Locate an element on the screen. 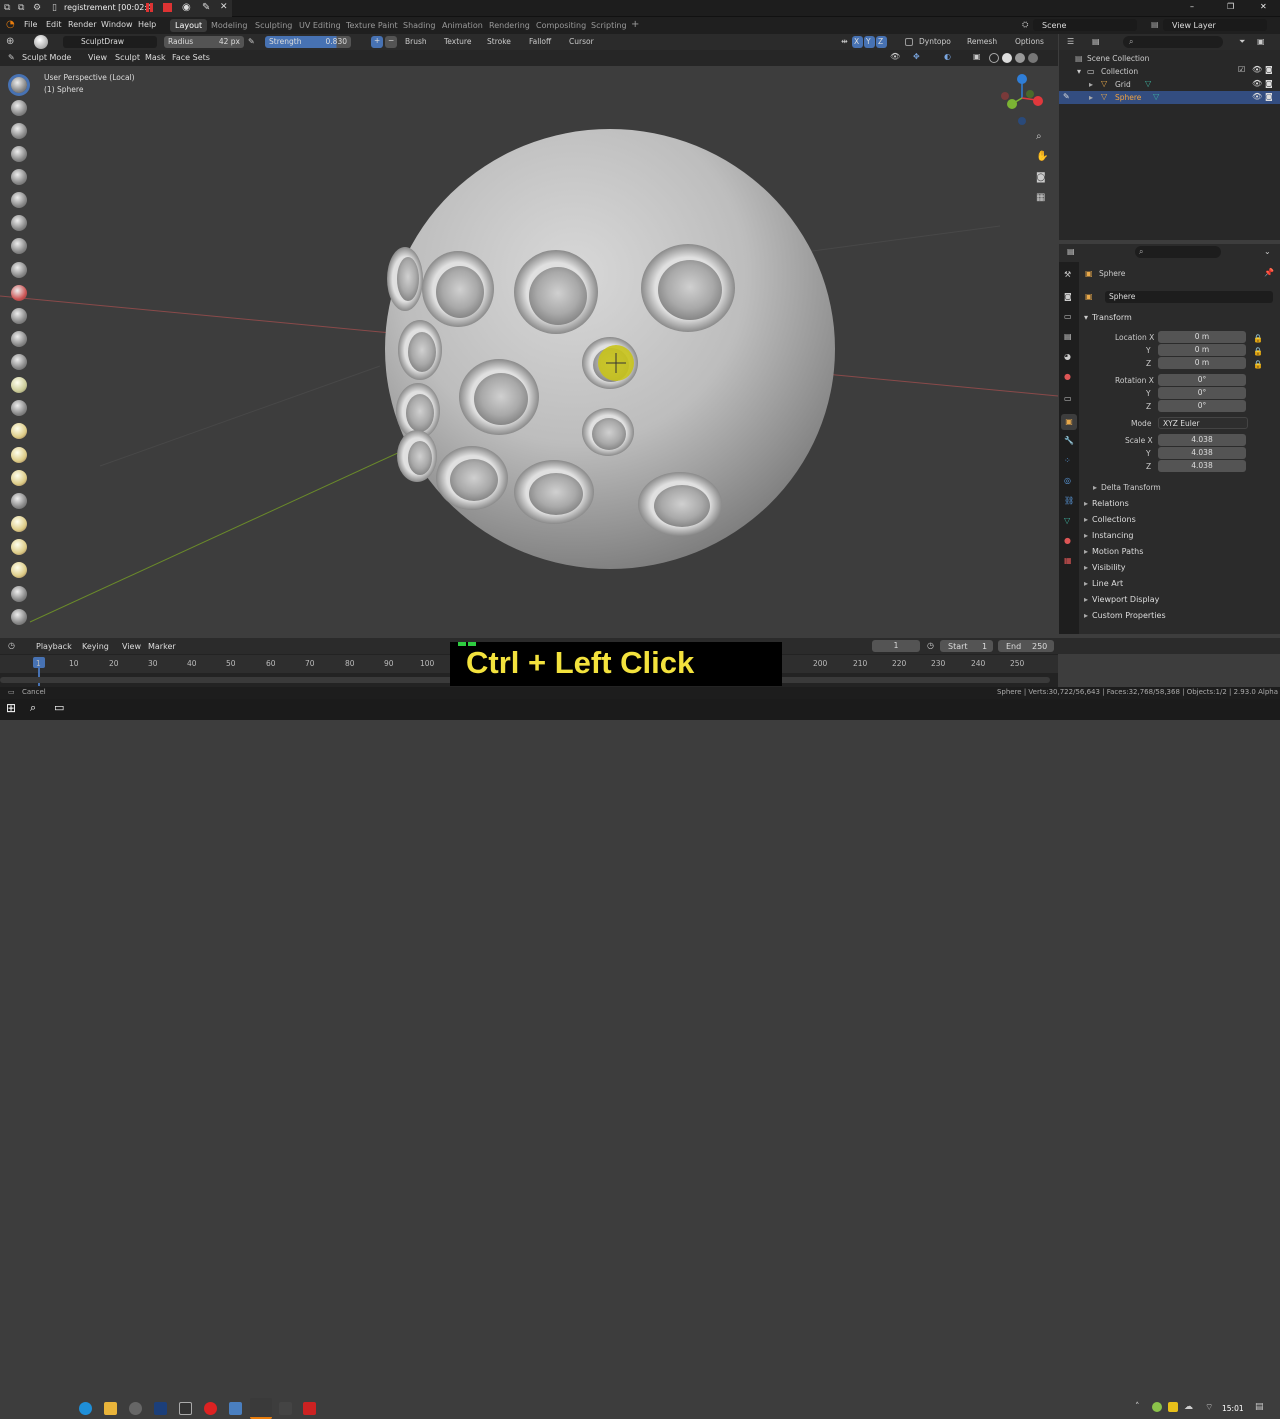 This screenshot has width=1280, height=1419. brush-name-field: SculptDraw is located at coordinates (110, 42).